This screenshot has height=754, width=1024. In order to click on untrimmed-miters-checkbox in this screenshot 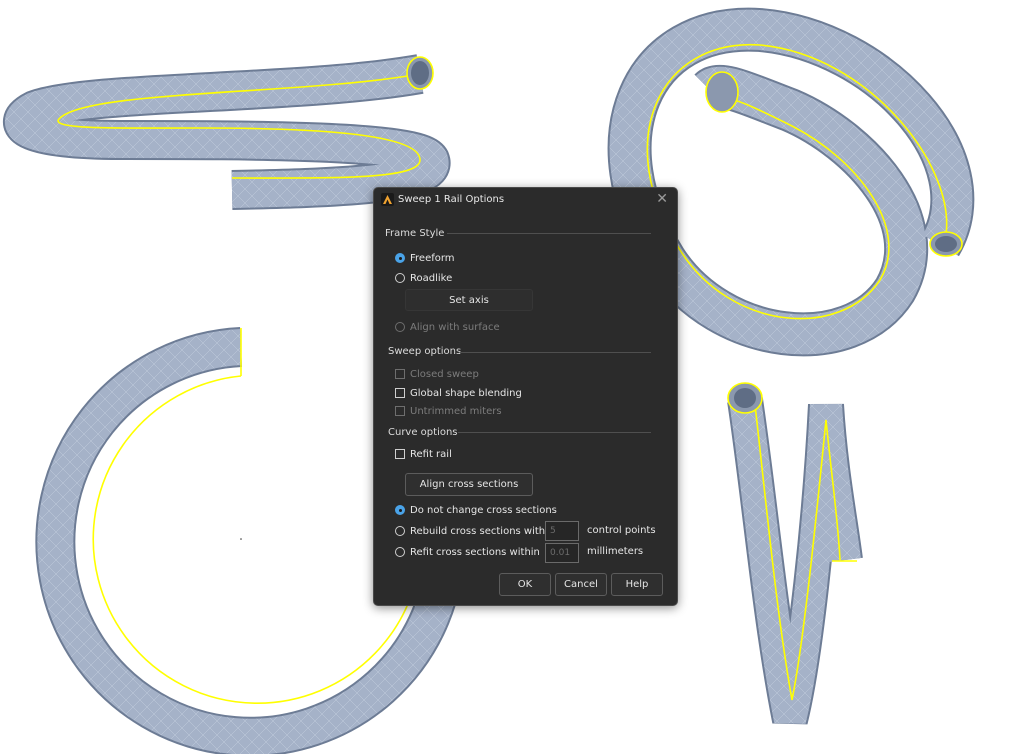, I will do `click(400, 411)`.